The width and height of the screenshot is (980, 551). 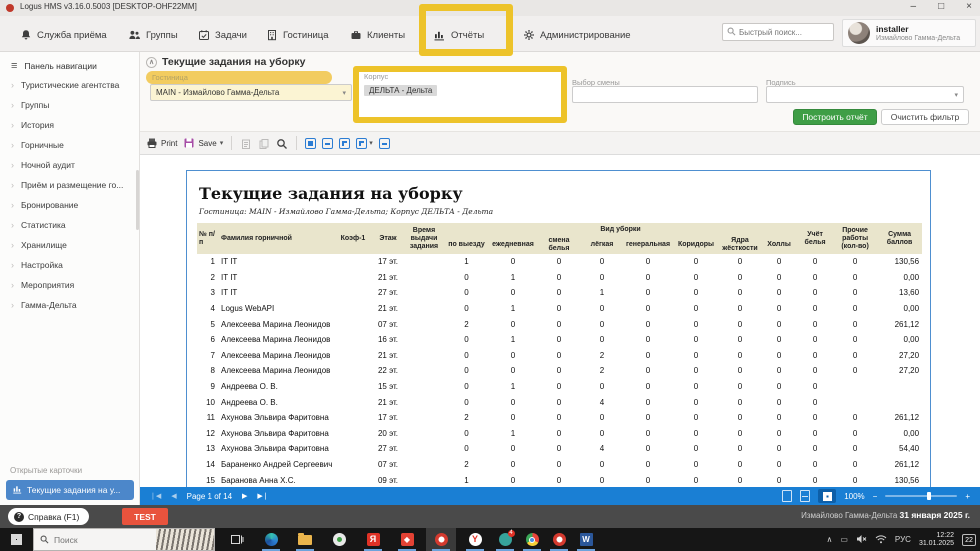 I want to click on test-environment-badge: TEST, so click(x=145, y=516).